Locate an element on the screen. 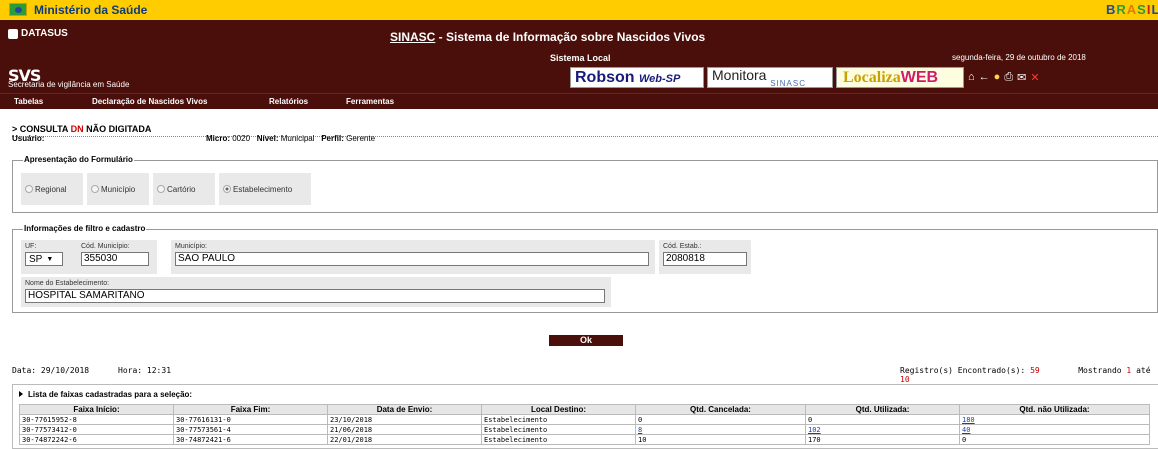  col-header: Qtd. não Utilizada: is located at coordinates (1054, 409).